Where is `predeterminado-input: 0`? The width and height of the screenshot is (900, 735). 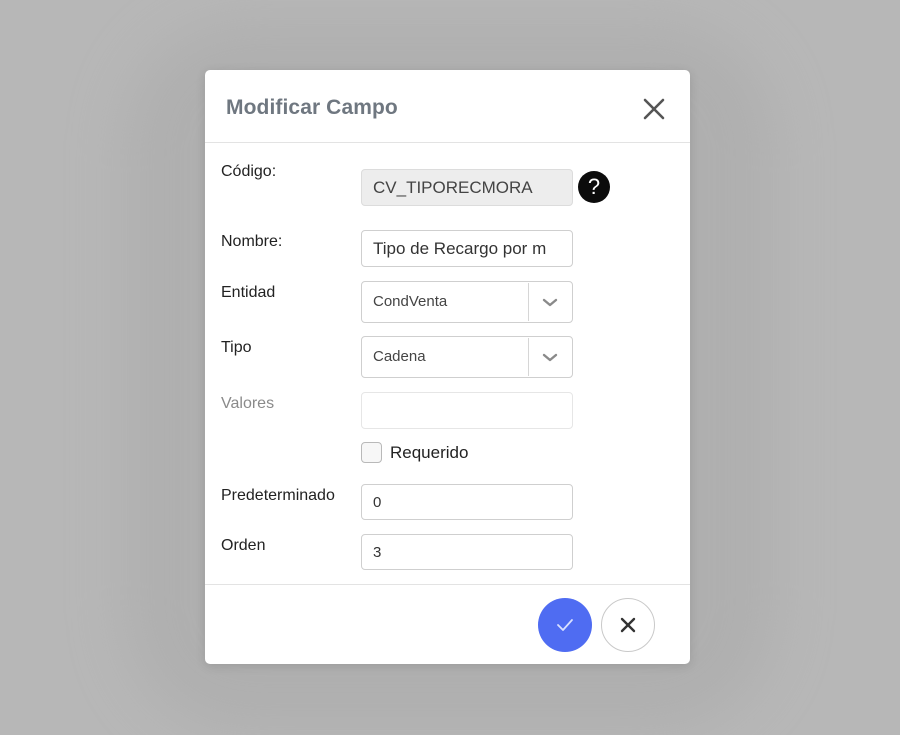
predeterminado-input: 0 is located at coordinates (467, 502).